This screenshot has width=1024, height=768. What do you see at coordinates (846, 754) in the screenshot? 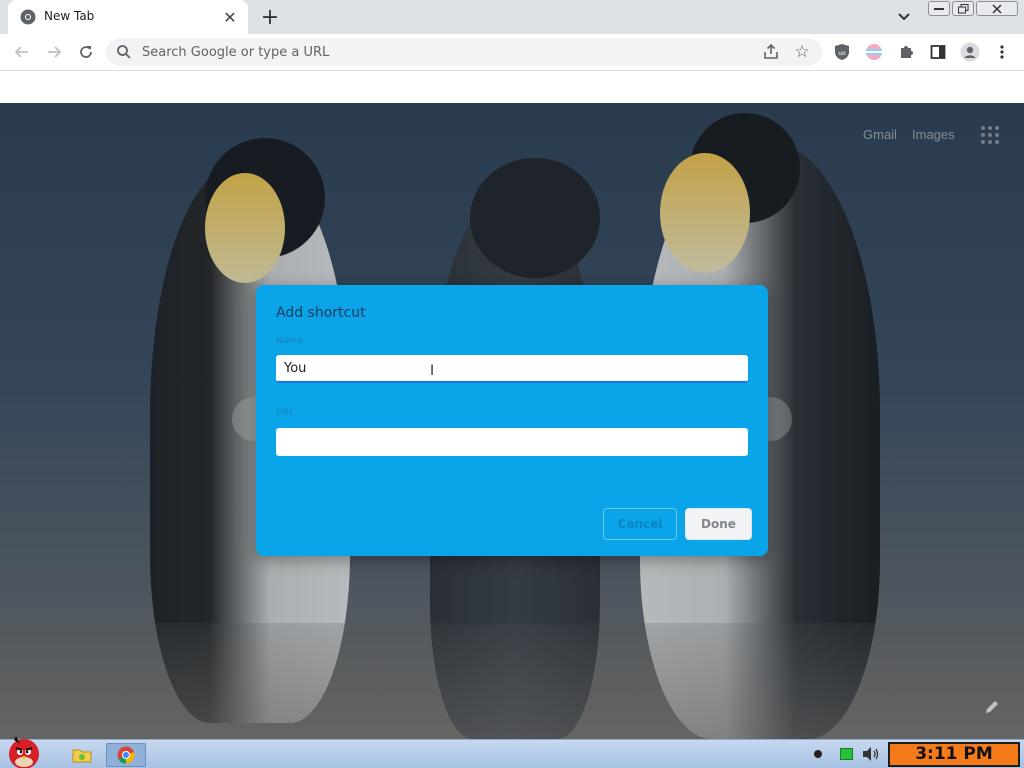
I see `tray-battery-icon` at bounding box center [846, 754].